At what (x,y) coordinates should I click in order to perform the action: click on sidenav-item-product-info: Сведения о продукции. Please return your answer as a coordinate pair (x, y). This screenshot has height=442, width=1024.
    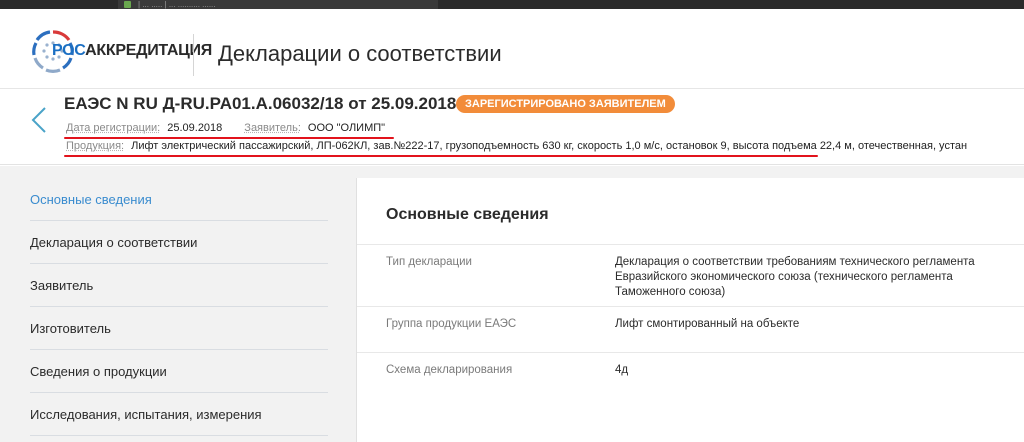
    Looking at the image, I should click on (179, 371).